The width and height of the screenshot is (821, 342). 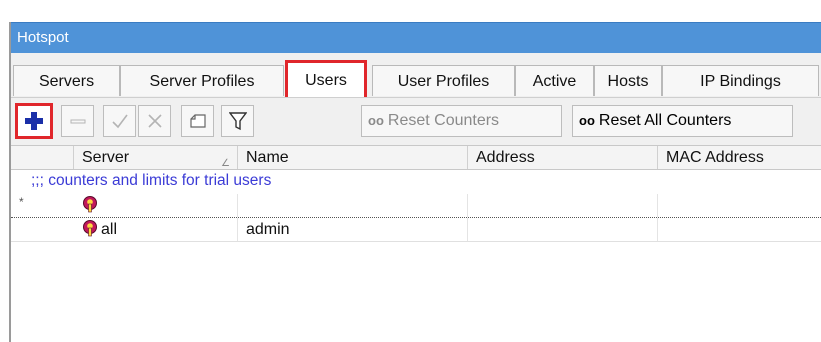 I want to click on table-row: *, so click(x=416, y=206).